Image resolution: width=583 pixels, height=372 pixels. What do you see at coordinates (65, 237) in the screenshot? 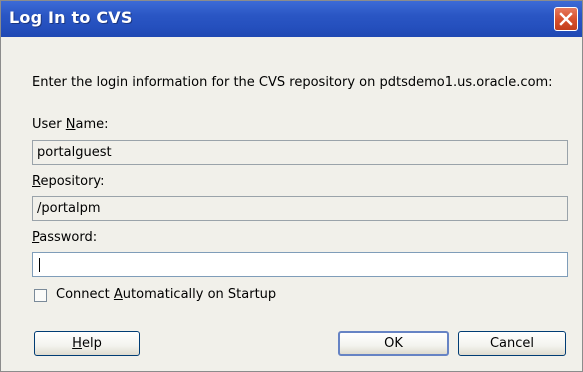
I see `password-label: Password:` at bounding box center [65, 237].